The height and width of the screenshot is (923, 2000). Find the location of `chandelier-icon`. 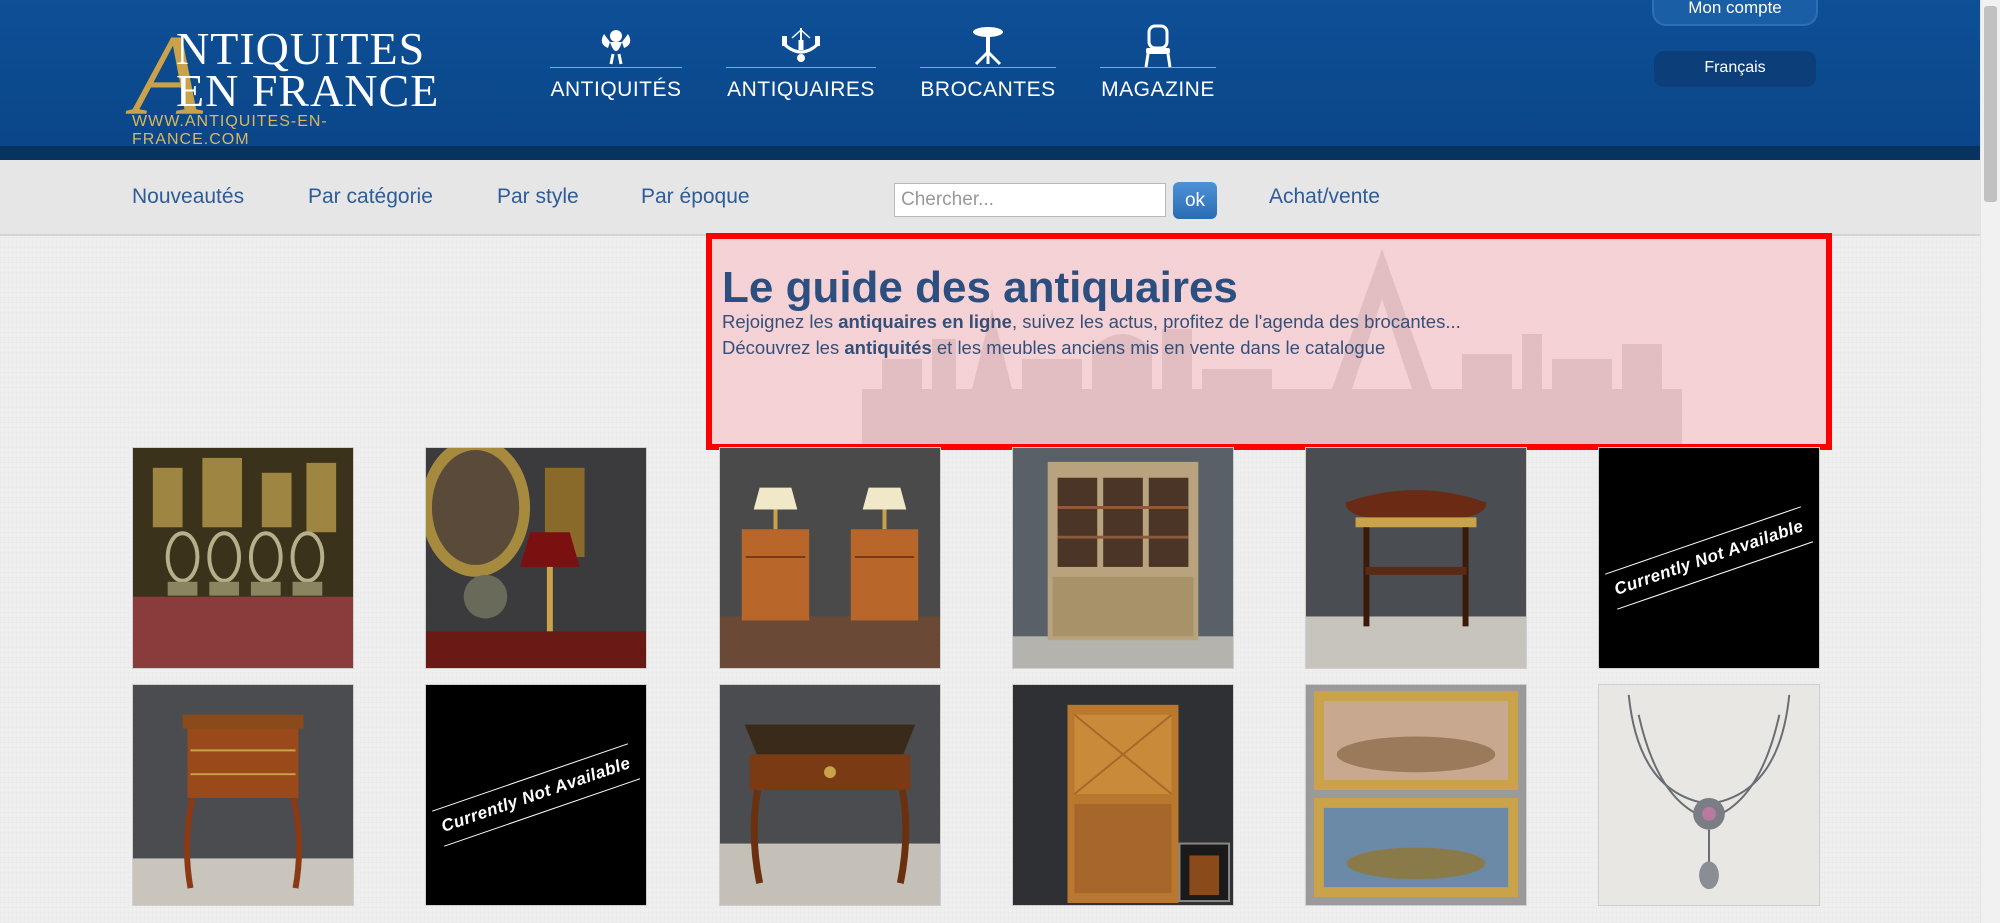

chandelier-icon is located at coordinates (801, 46).